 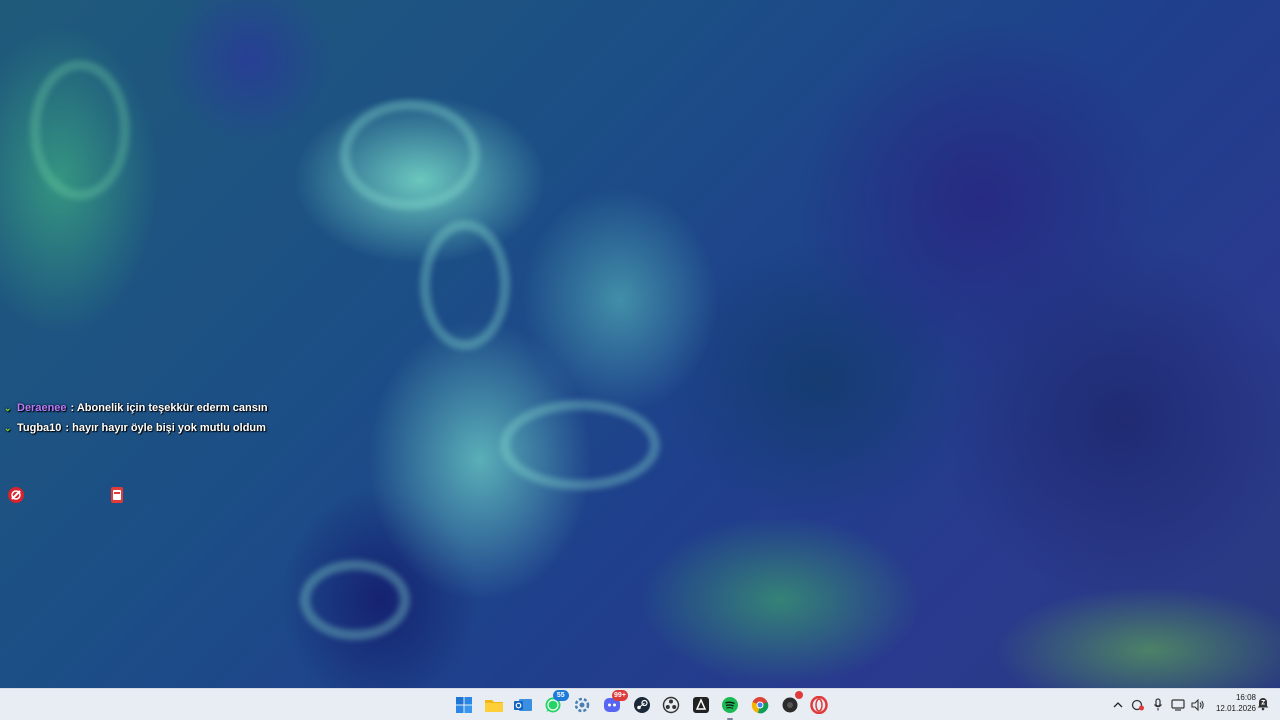 What do you see at coordinates (1118, 705) in the screenshot?
I see `chevron-up-icon` at bounding box center [1118, 705].